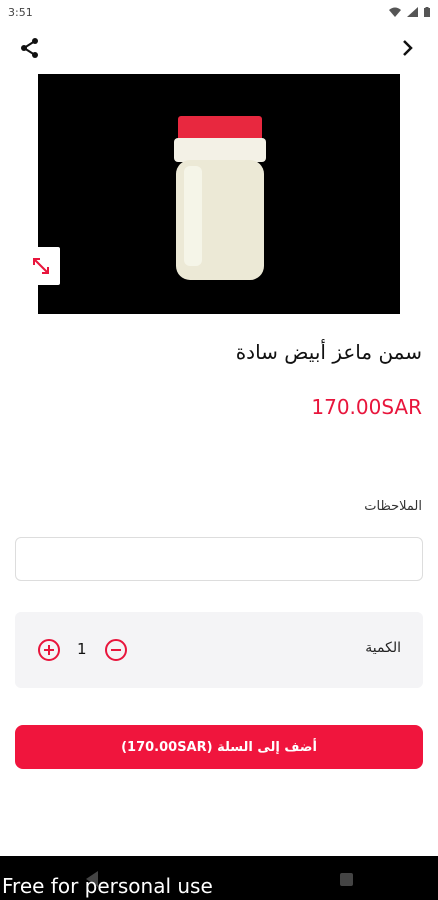  I want to click on plus-icon, so click(49, 650).